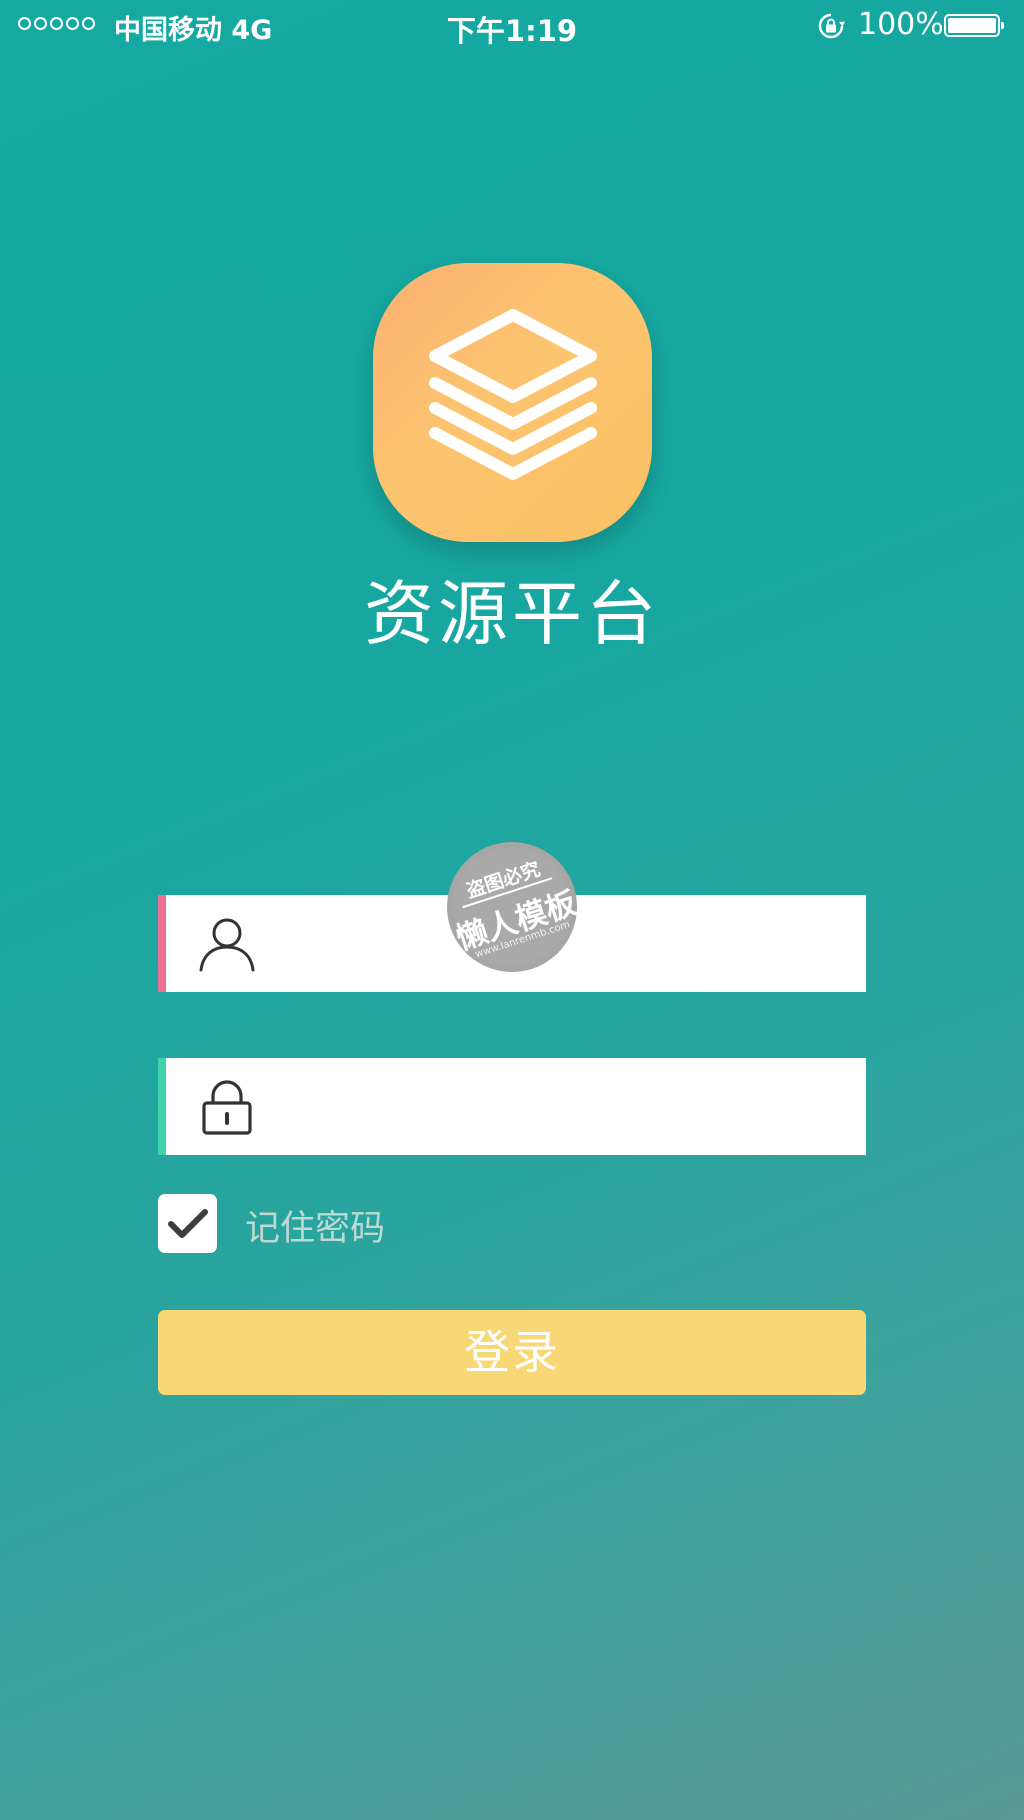 Image resolution: width=1024 pixels, height=1820 pixels. What do you see at coordinates (901, 24) in the screenshot?
I see `battery-percentage: 100%` at bounding box center [901, 24].